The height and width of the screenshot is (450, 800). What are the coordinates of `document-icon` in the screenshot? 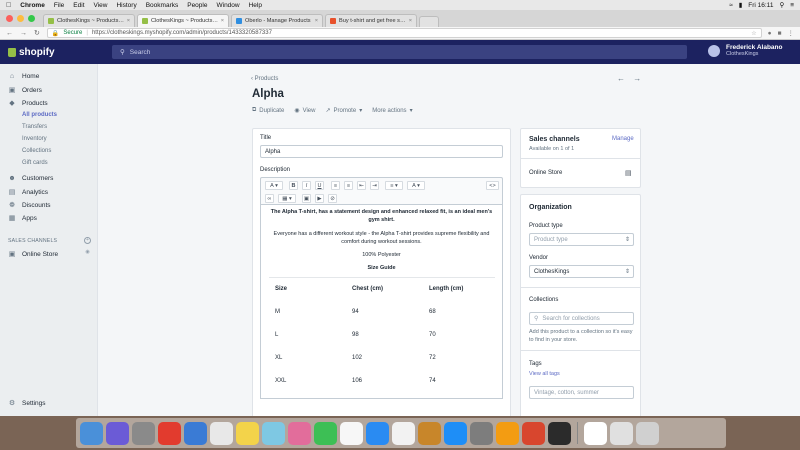 It's located at (595, 433).